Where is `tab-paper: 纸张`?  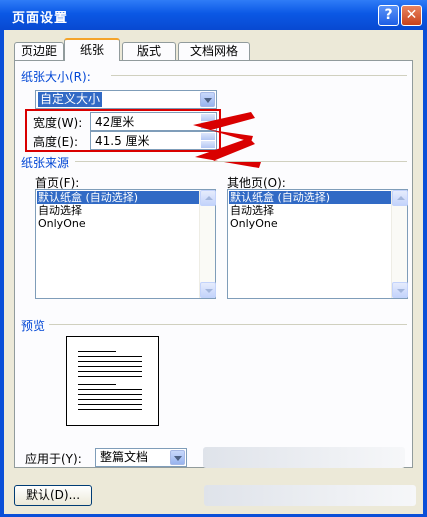
tab-paper: 纸张 is located at coordinates (92, 49).